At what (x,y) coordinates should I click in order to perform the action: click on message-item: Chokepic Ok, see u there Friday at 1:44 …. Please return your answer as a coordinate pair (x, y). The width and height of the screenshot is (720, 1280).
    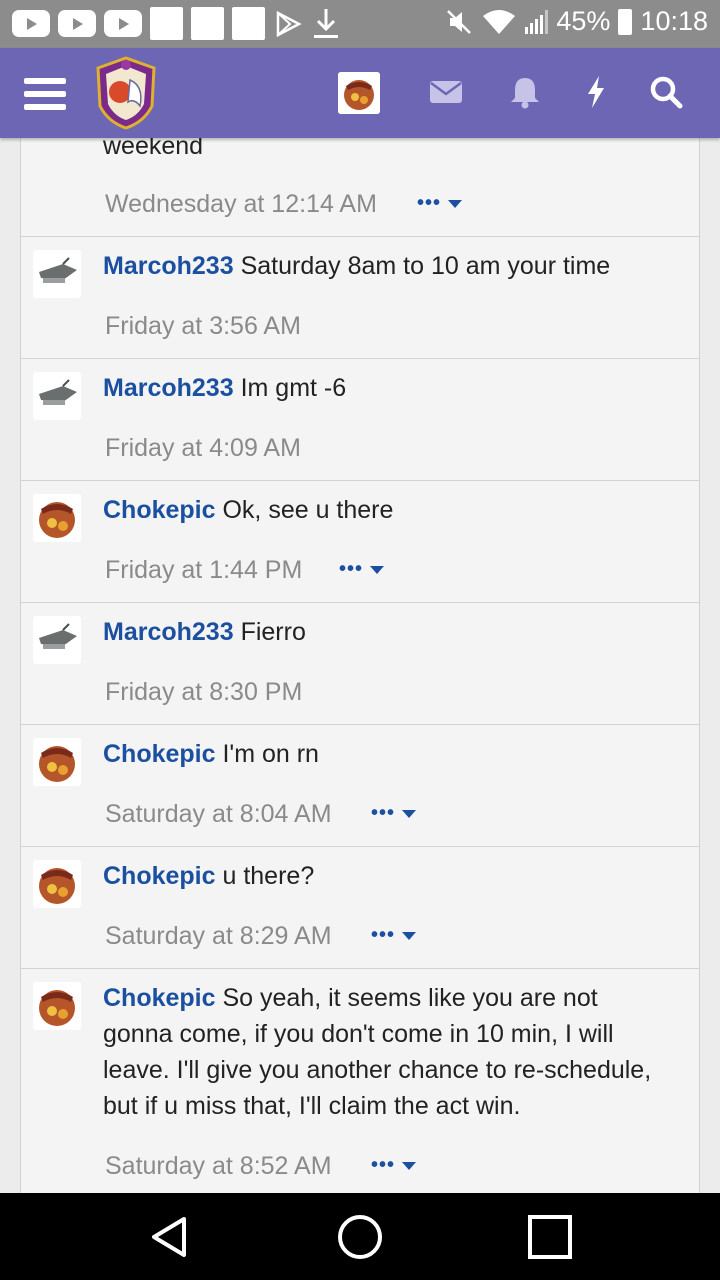
    Looking at the image, I should click on (360, 541).